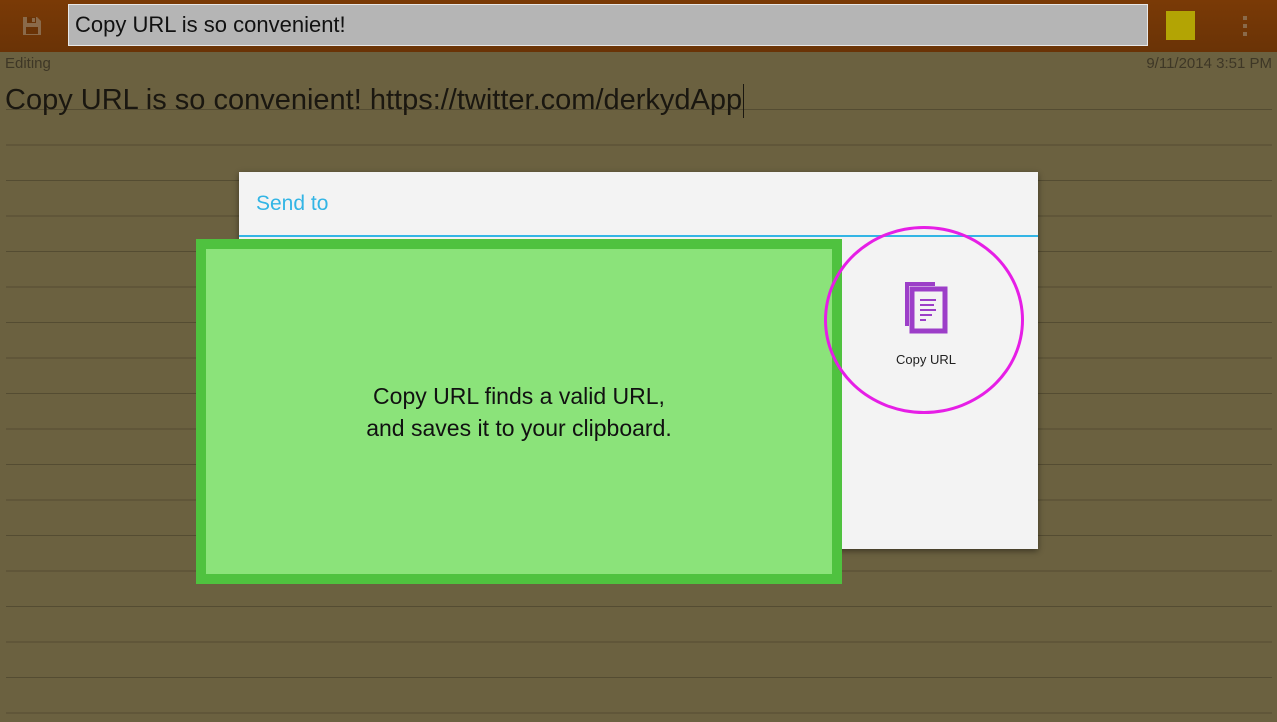 The width and height of the screenshot is (1277, 722). I want to click on note-color-button, so click(1180, 25).